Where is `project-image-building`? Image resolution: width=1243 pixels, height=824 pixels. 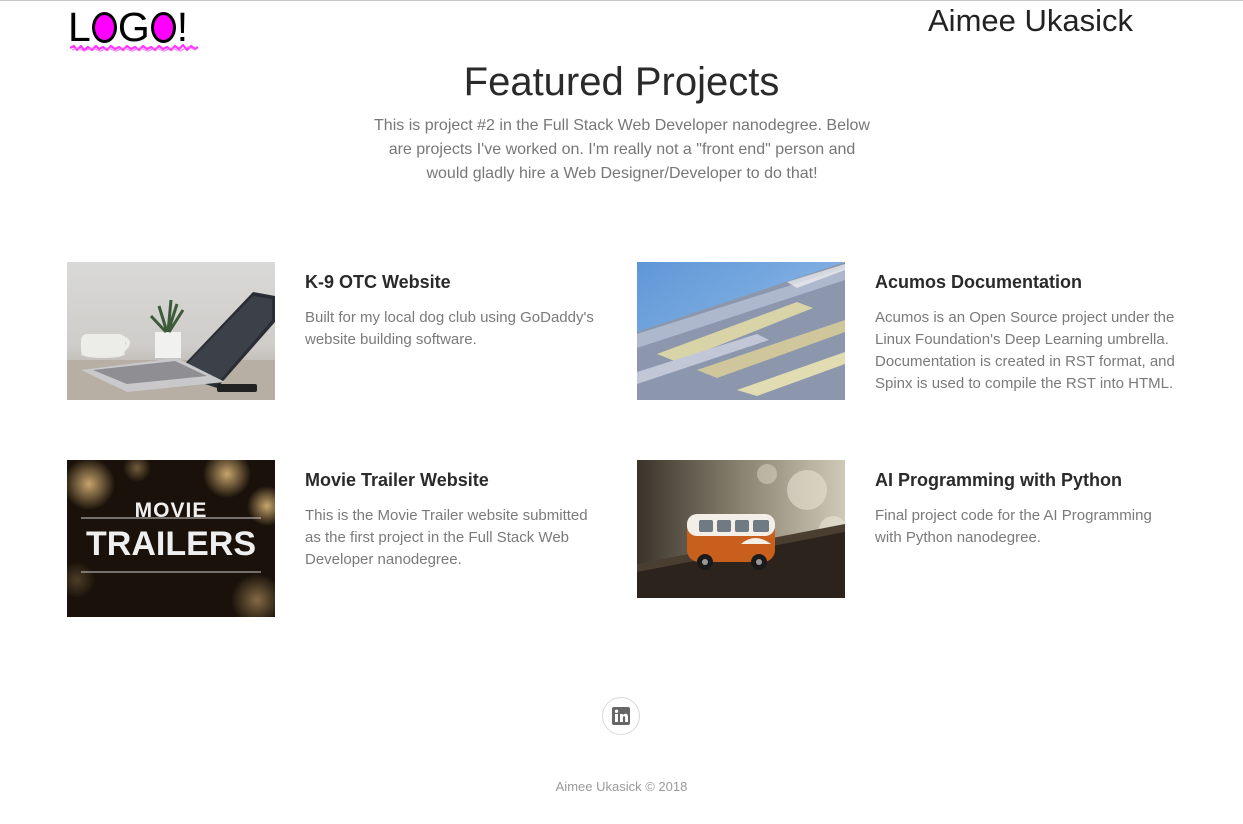 project-image-building is located at coordinates (741, 331).